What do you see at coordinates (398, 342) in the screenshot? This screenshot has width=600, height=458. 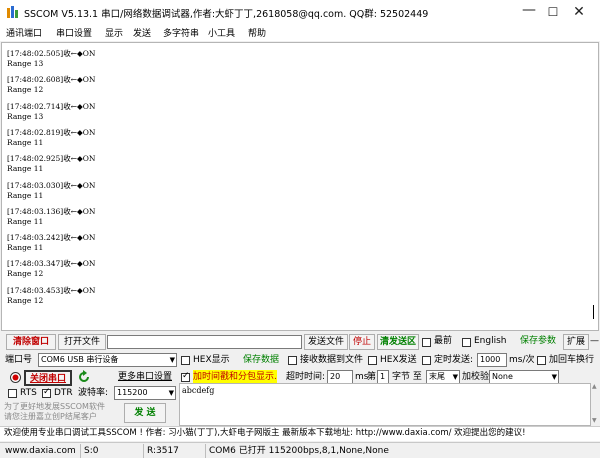 I see `clear-send-area-button: 清发送区` at bounding box center [398, 342].